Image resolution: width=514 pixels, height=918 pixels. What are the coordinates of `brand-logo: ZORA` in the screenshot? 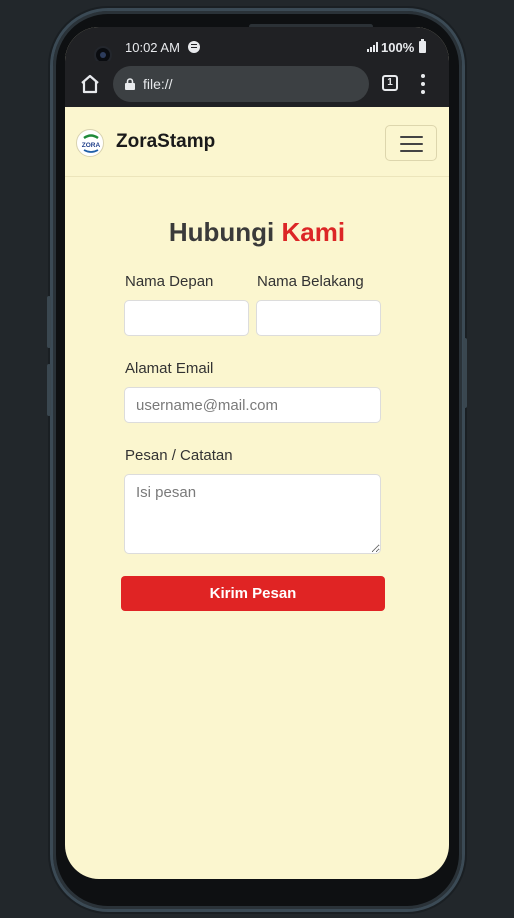 It's located at (90, 143).